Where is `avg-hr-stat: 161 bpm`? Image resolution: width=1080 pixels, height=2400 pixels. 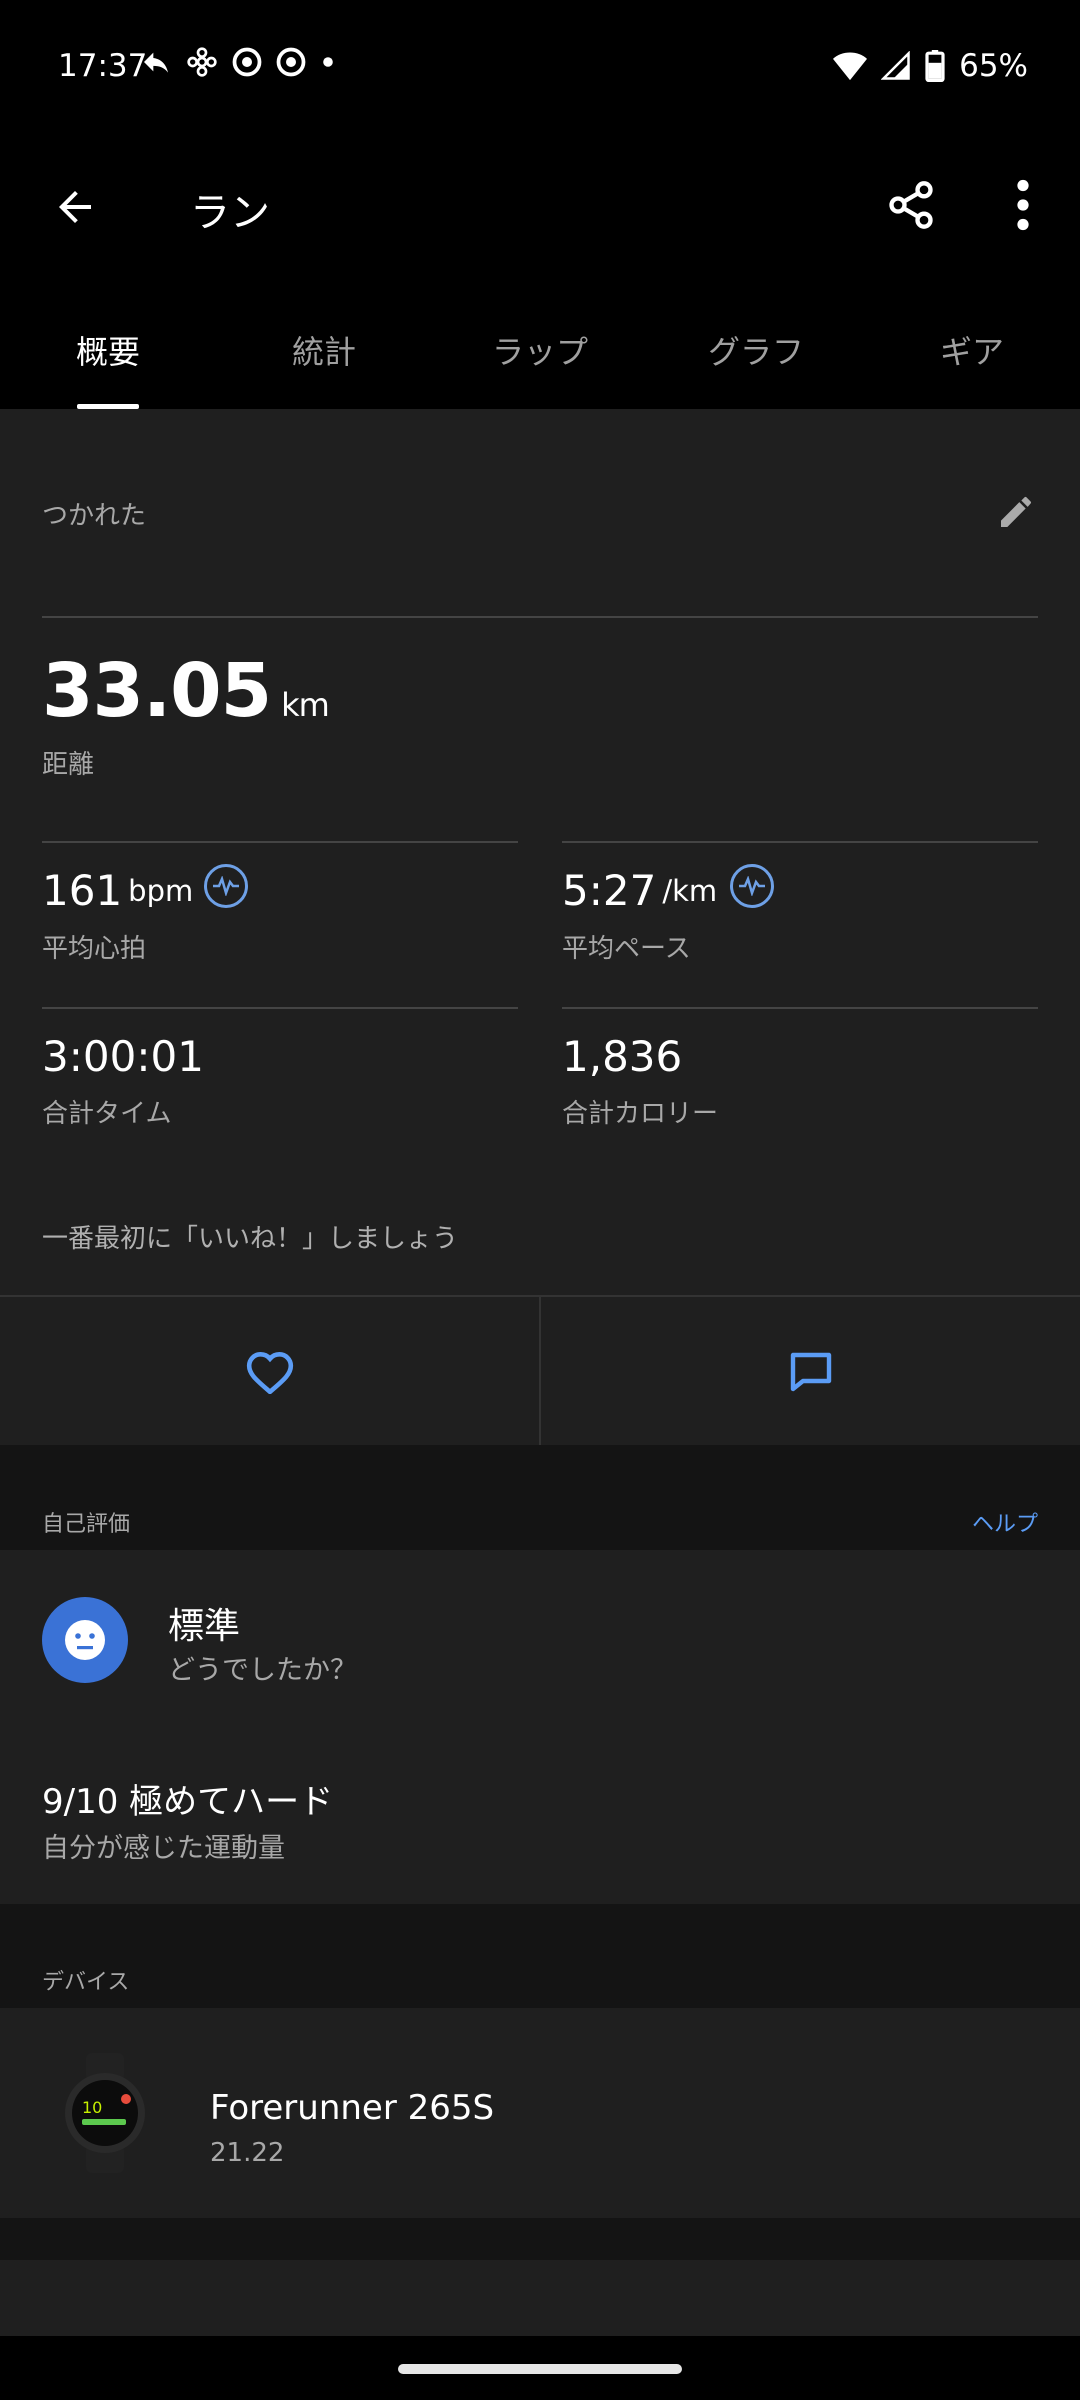 avg-hr-stat: 161 bpm is located at coordinates (117, 890).